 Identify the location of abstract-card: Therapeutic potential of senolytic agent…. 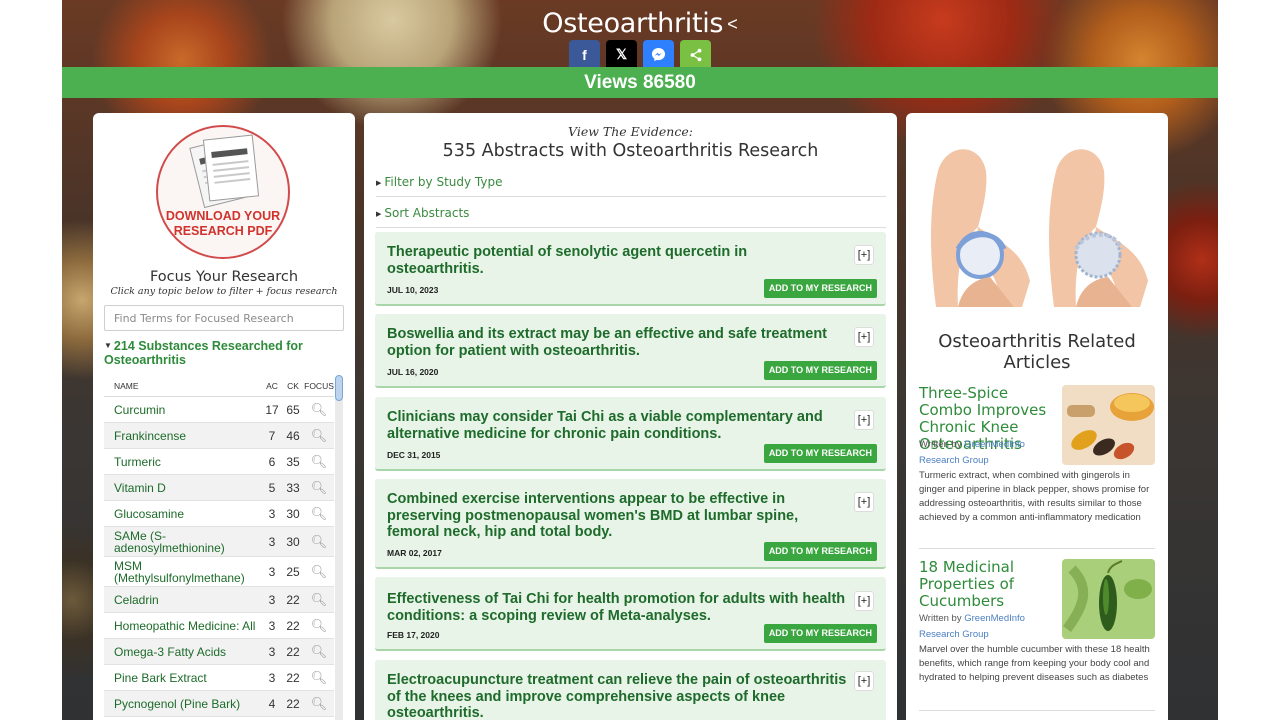
(630, 269).